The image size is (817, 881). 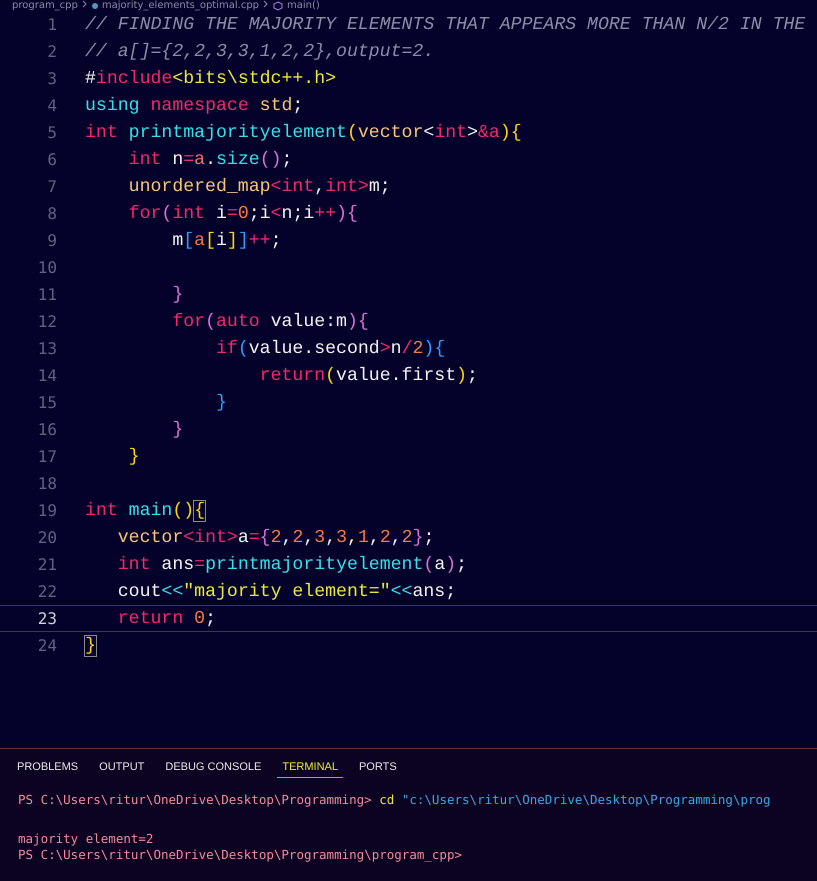 I want to click on line-number: 16, so click(x=46, y=429).